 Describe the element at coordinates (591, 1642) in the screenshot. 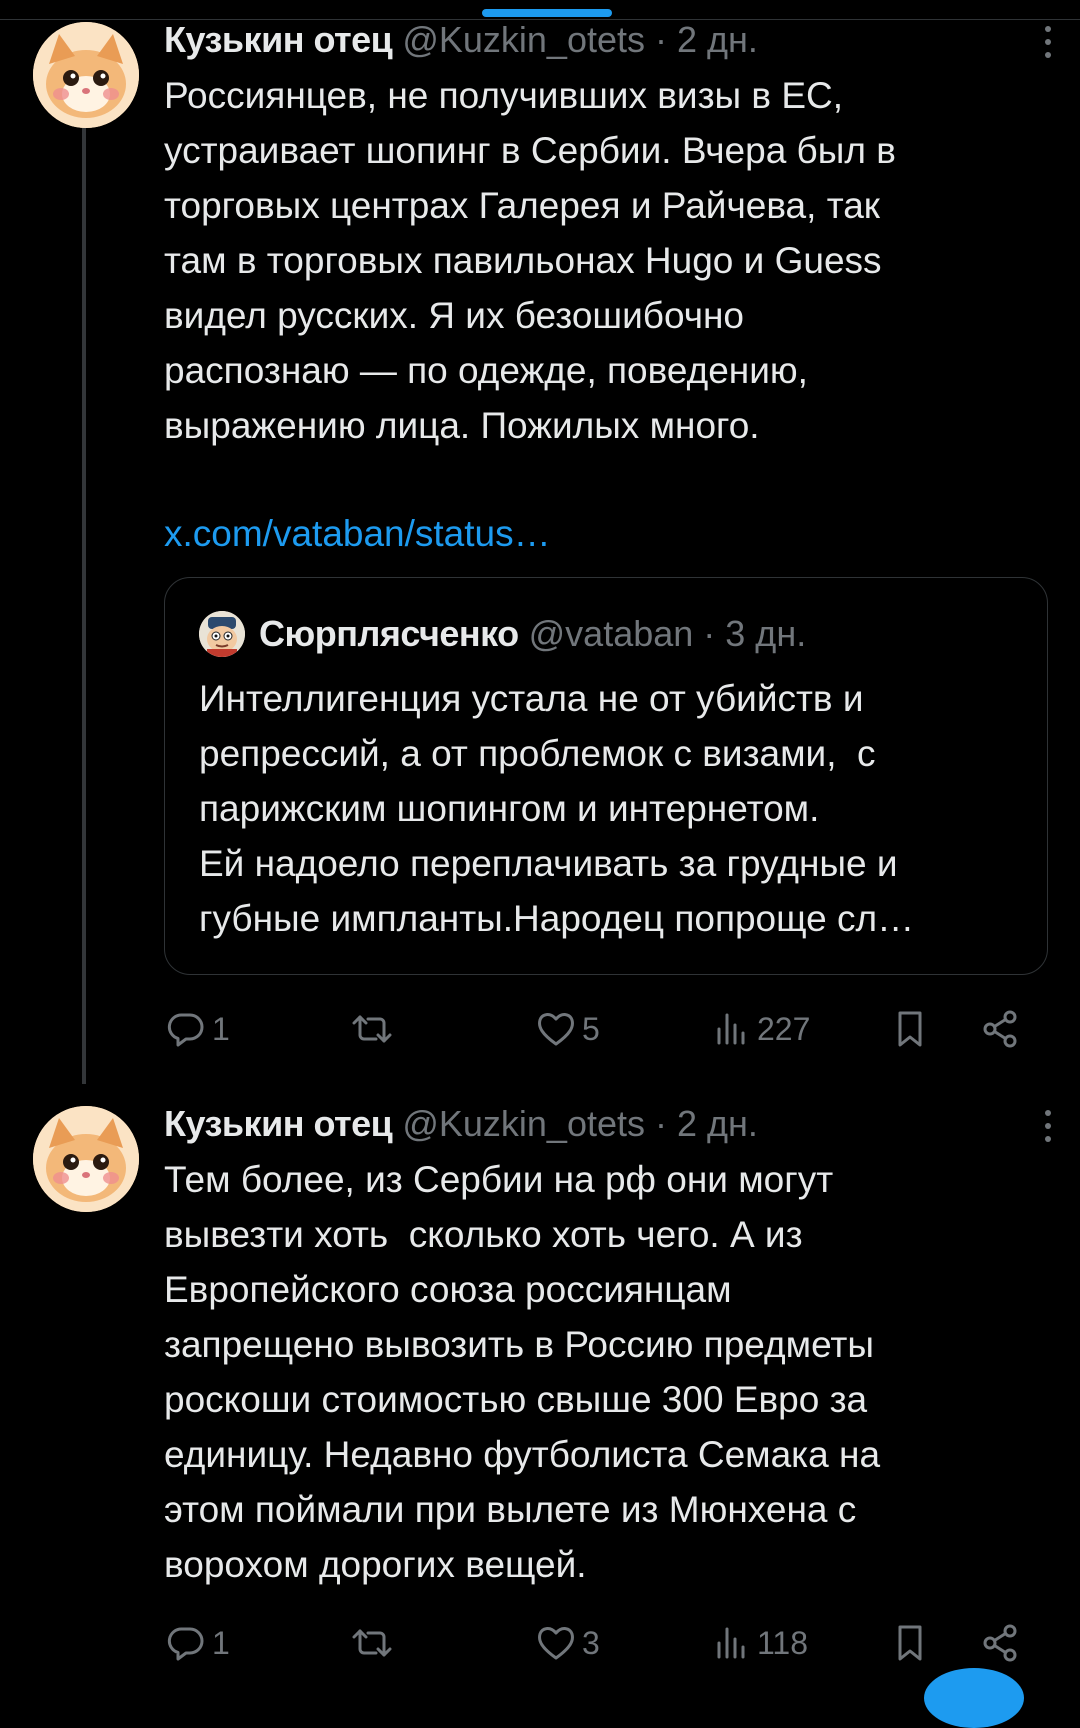

I see `like-count: 3` at that location.